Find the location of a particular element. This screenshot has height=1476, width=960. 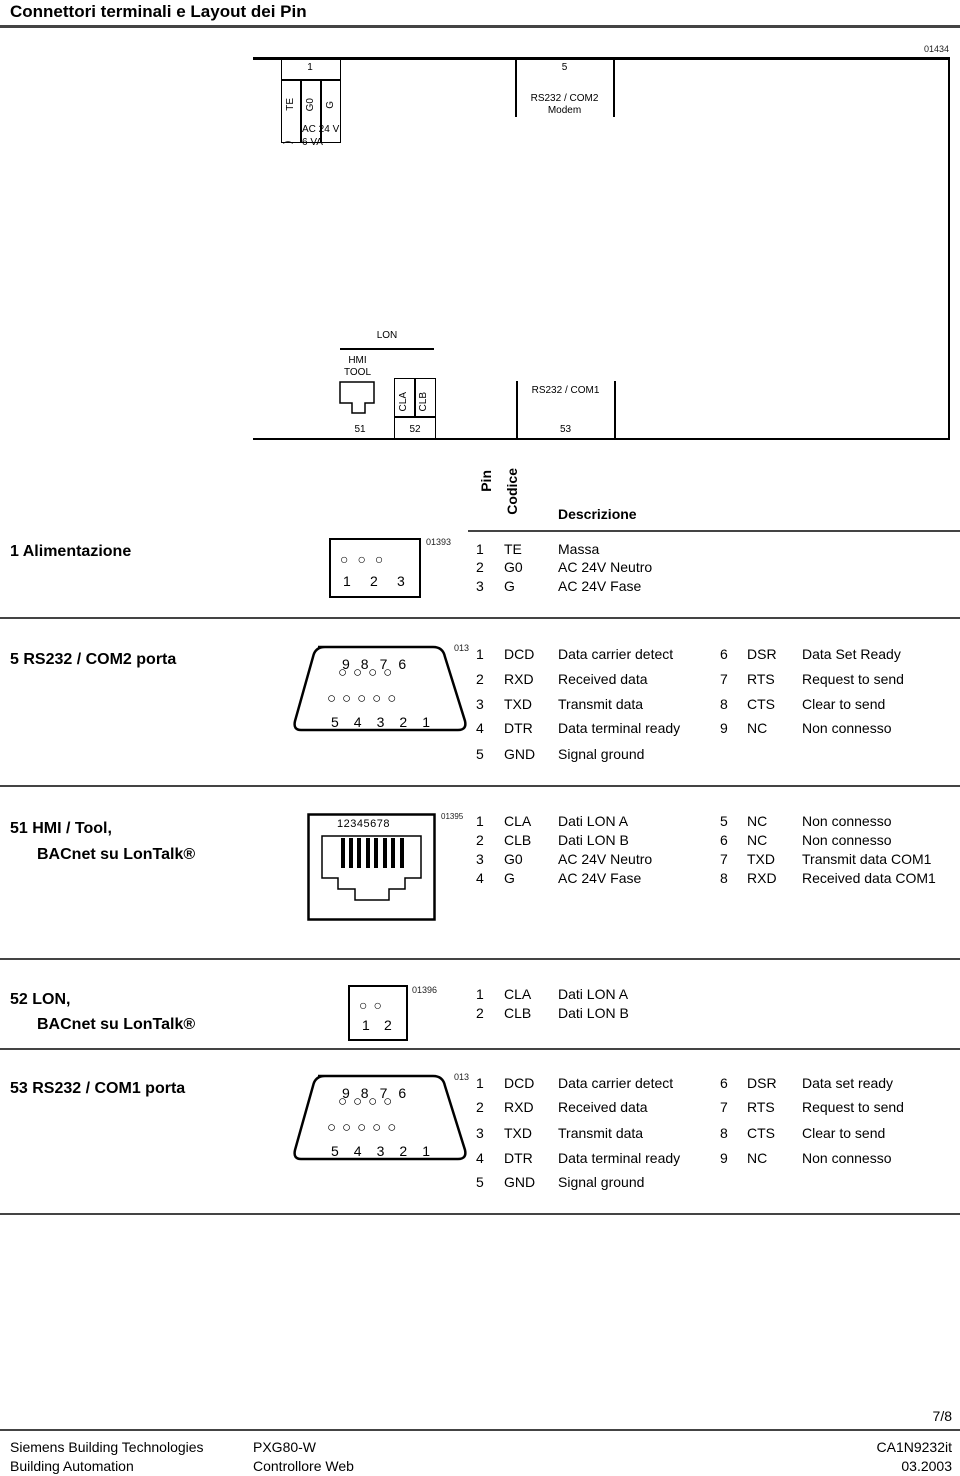

lon-bracket is located at coordinates (387, 349).